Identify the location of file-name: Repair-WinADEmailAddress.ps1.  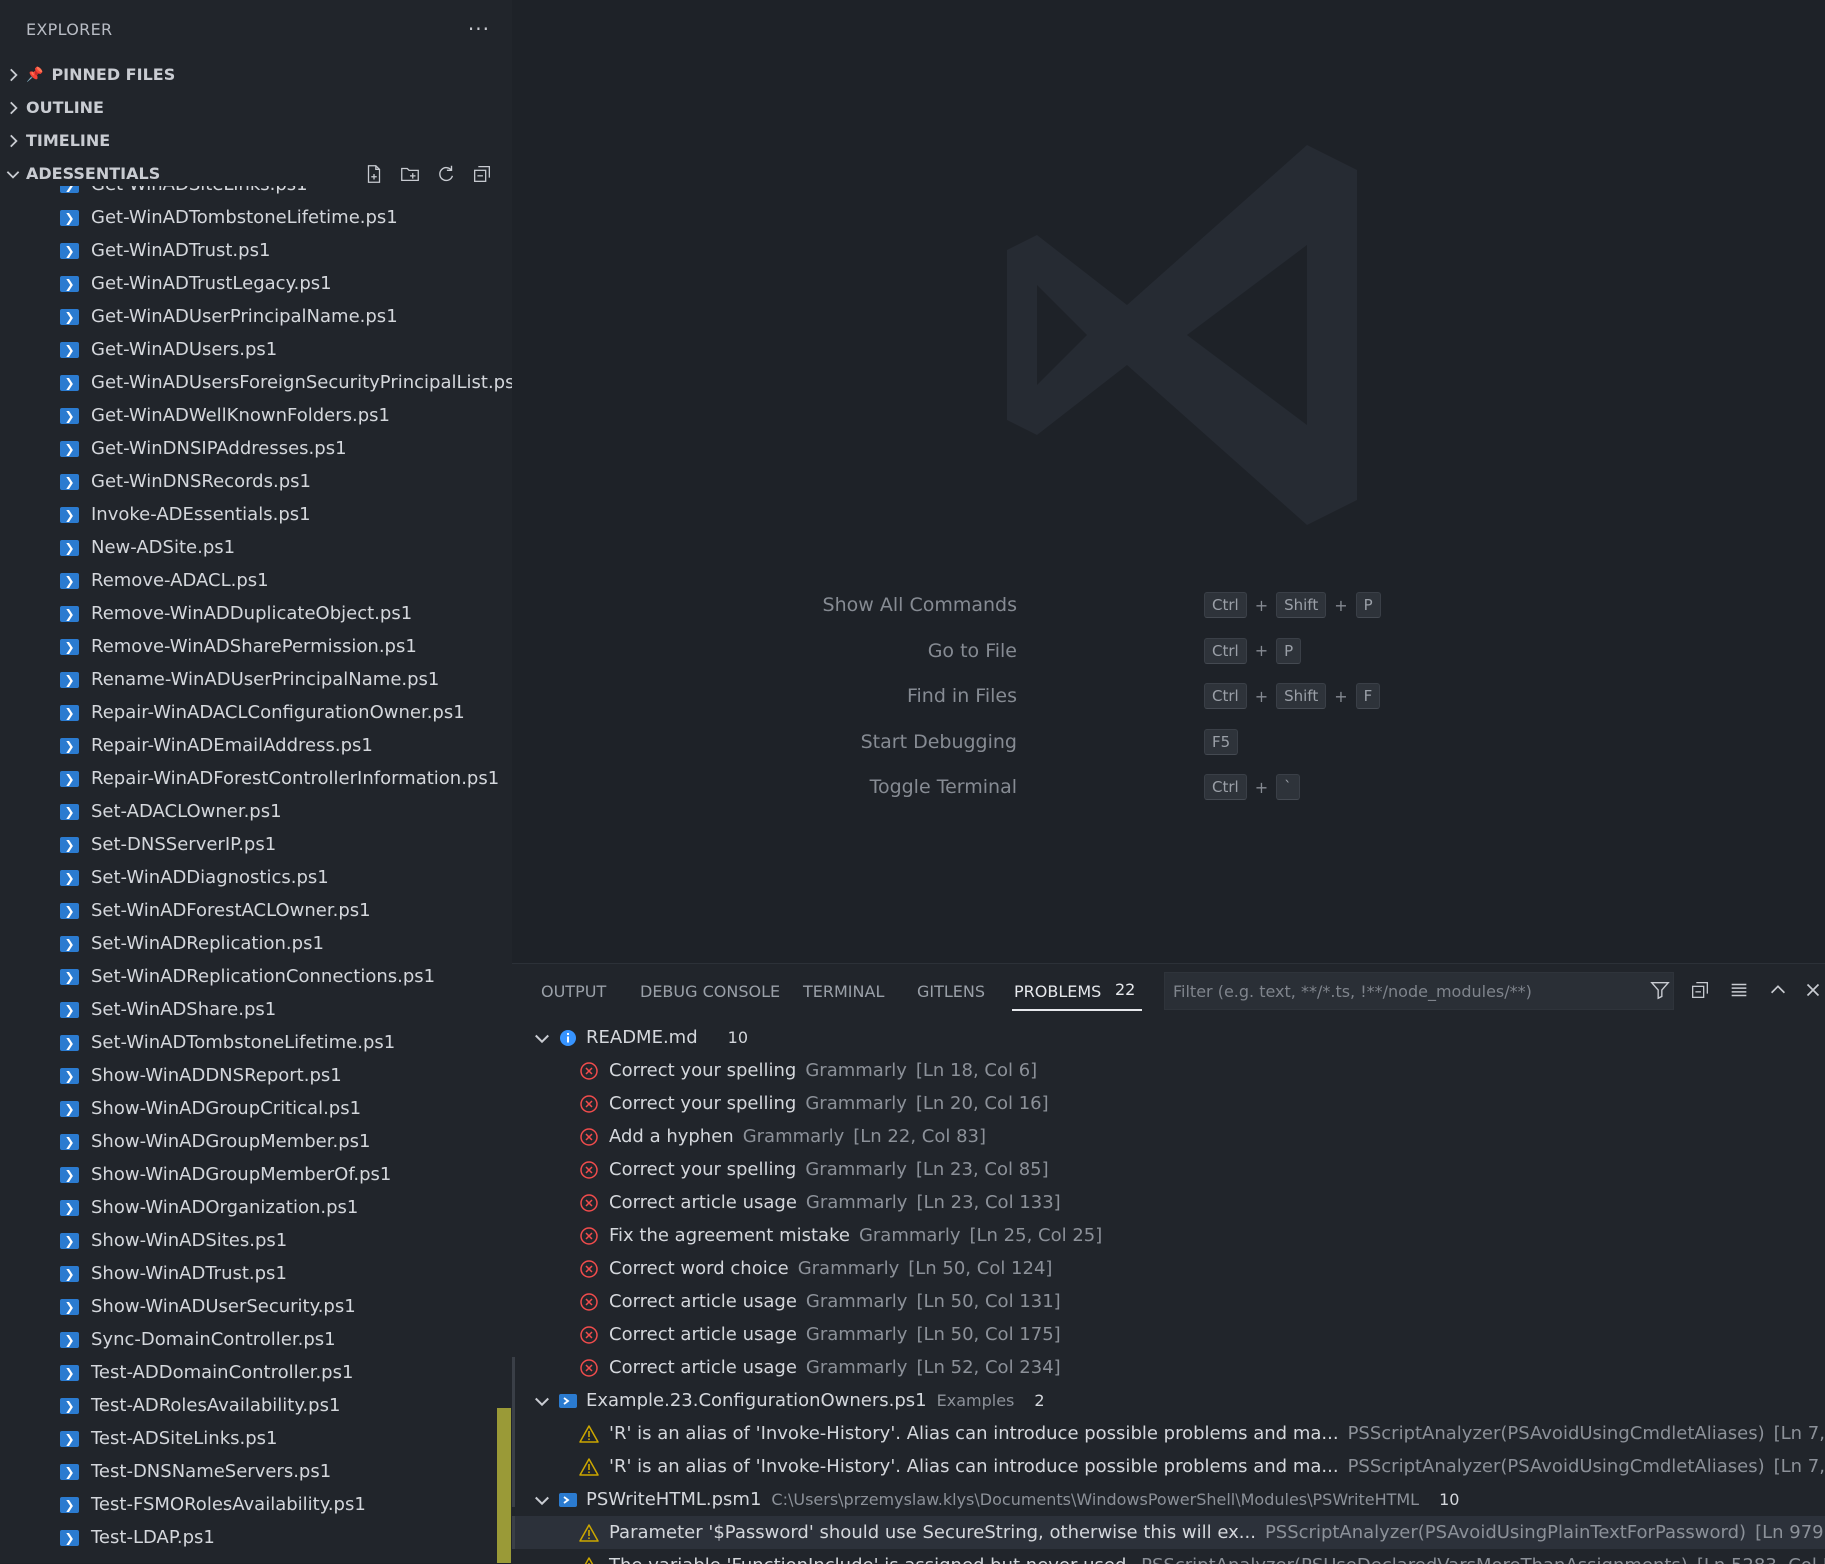
(232, 745).